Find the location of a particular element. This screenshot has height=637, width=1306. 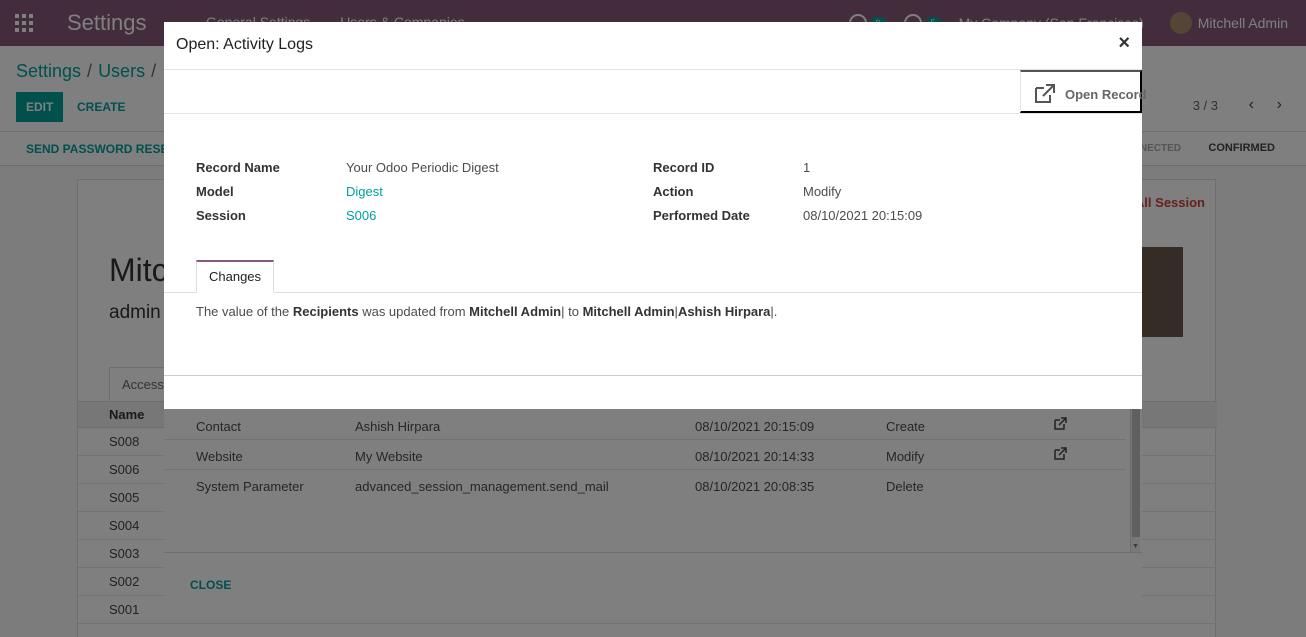

external-link-icon is located at coordinates (1044, 94).